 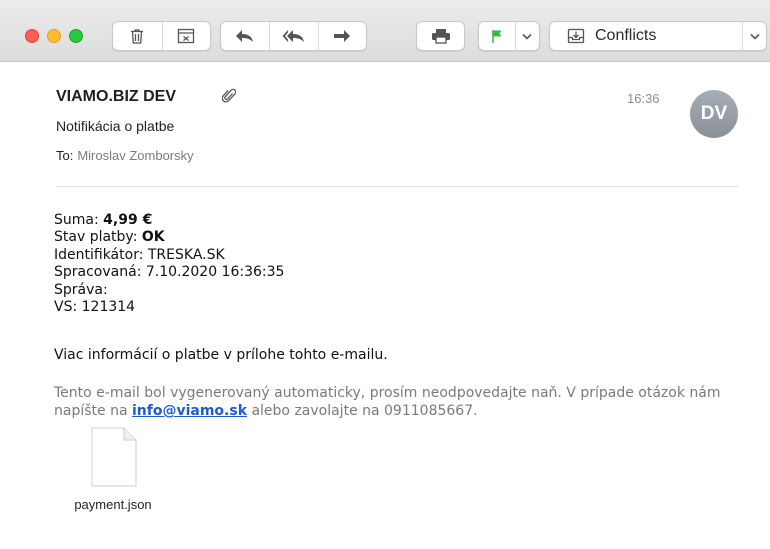 I want to click on identifier-line: Identifikátor: TRESKA.SK, so click(x=139, y=254).